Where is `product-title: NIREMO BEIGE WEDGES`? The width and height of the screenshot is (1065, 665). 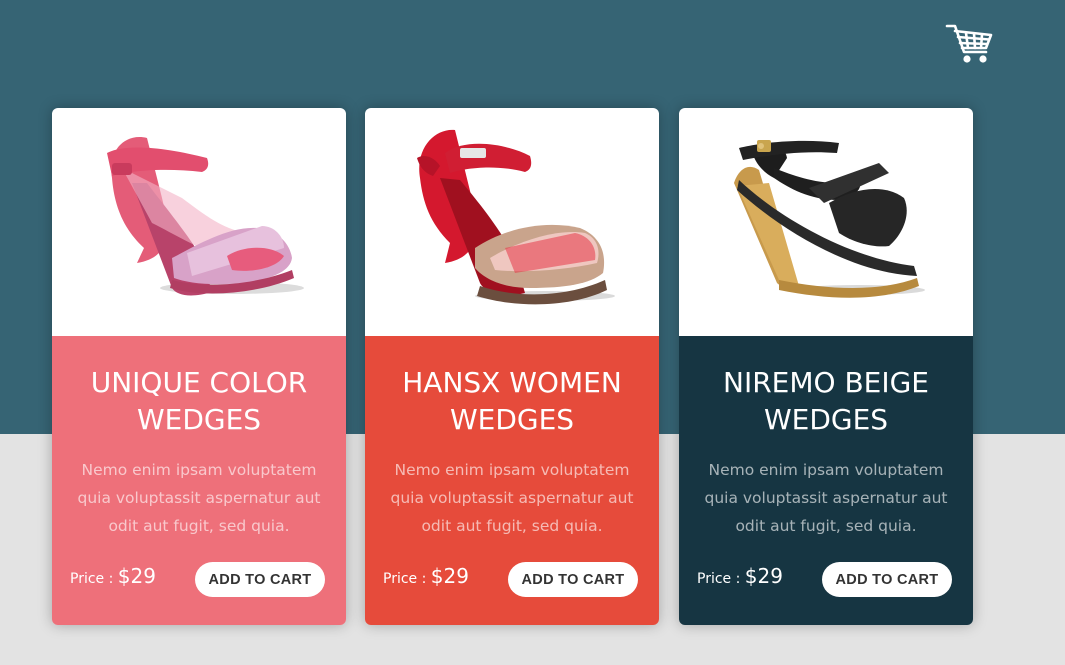
product-title: NIREMO BEIGE WEDGES is located at coordinates (826, 401).